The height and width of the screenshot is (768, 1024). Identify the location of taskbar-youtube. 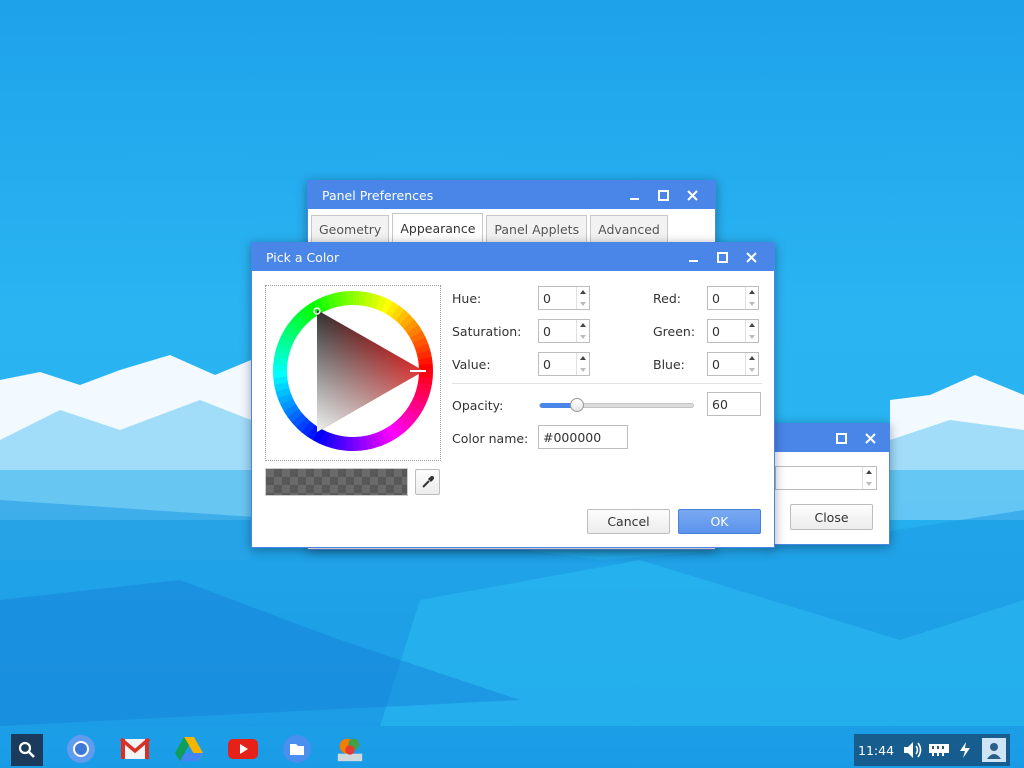
(243, 749).